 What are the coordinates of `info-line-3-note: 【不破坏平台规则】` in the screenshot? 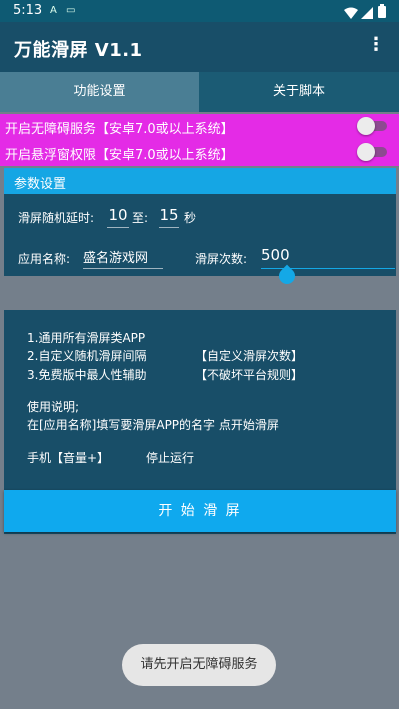 It's located at (249, 375).